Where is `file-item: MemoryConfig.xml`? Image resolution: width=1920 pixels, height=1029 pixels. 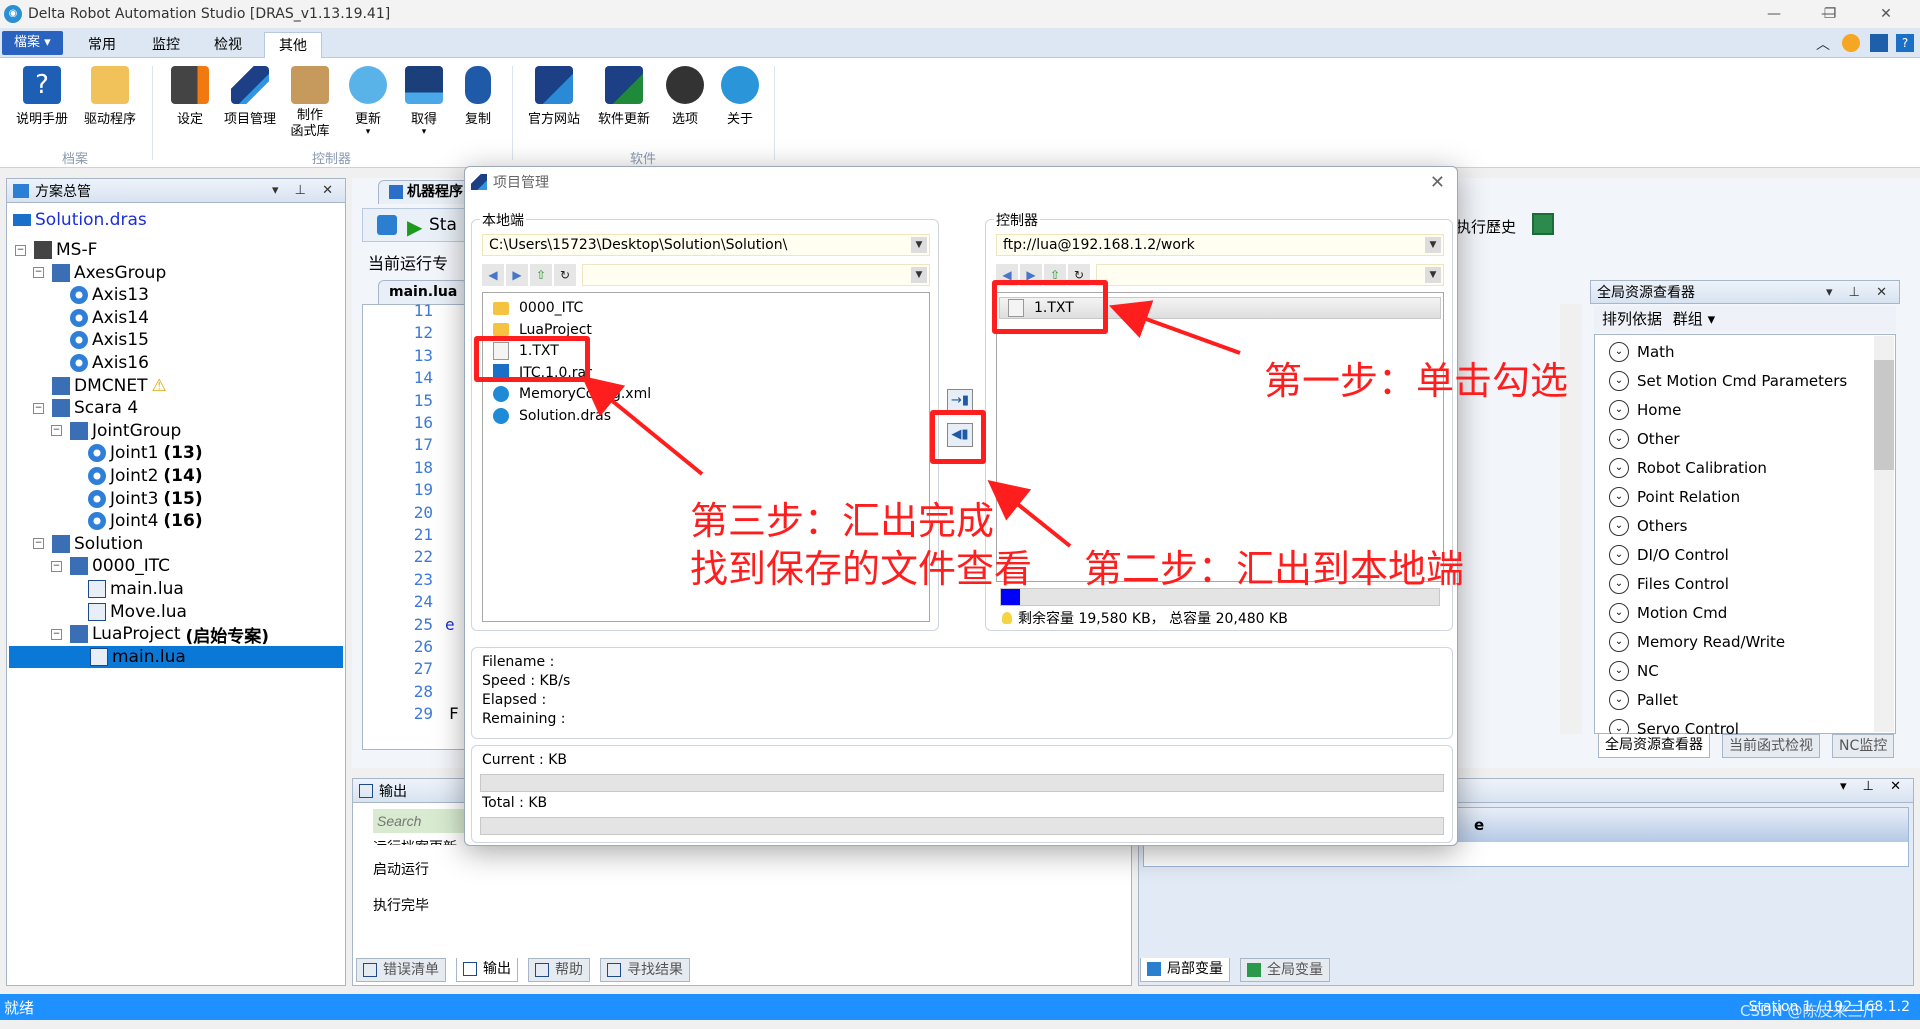
file-item: MemoryConfig.xml is located at coordinates (572, 394).